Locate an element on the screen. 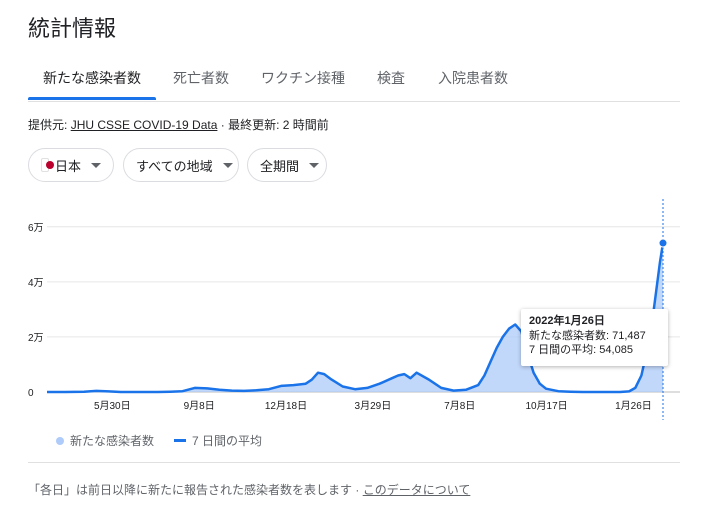 This screenshot has height=505, width=702. x-tick-label: 3月29日 is located at coordinates (373, 406).